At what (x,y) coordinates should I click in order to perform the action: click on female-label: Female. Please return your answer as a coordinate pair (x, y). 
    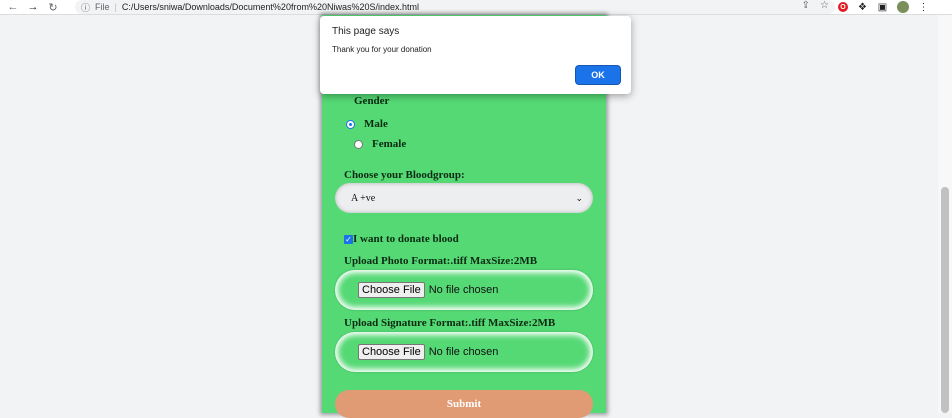
    Looking at the image, I should click on (389, 144).